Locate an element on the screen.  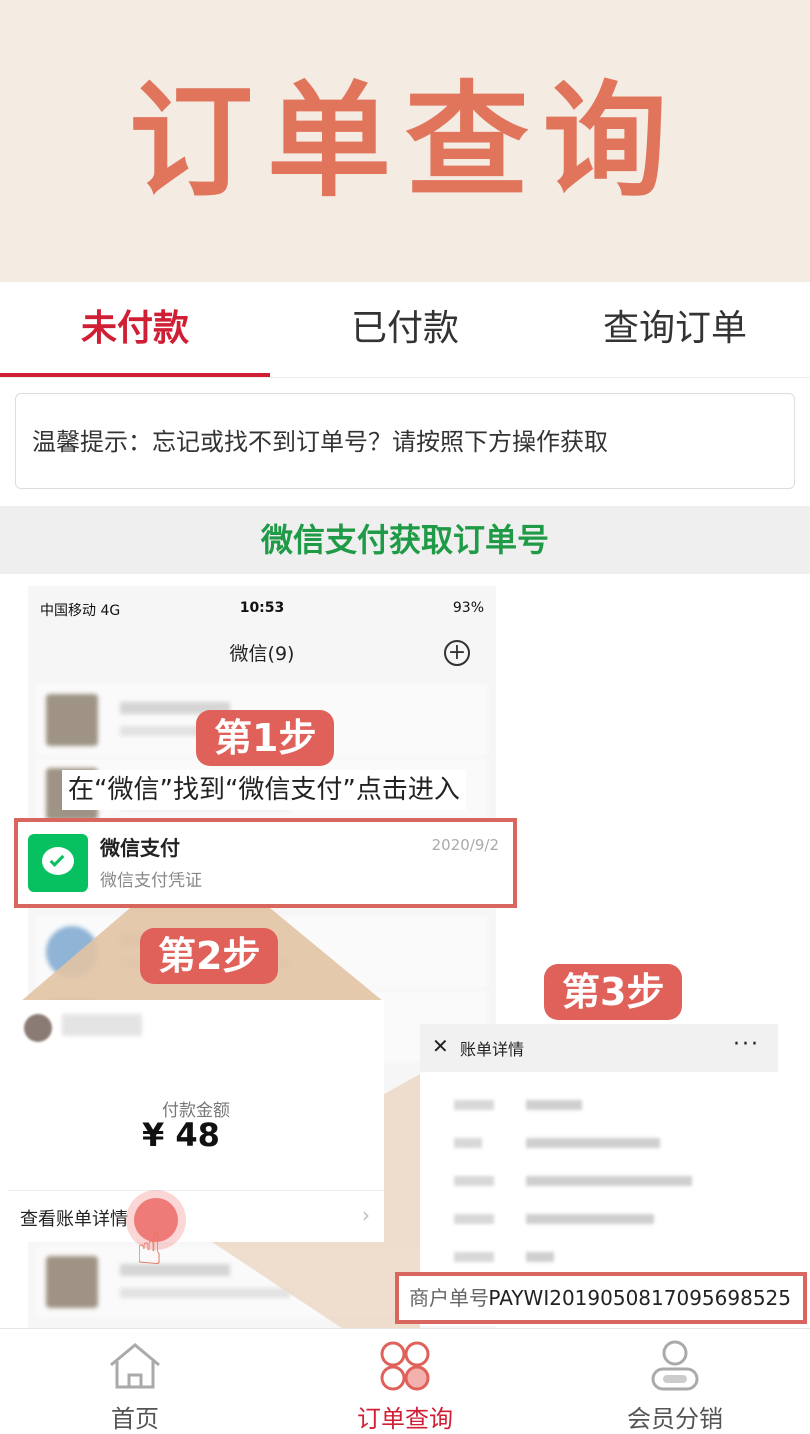
payment-detail-card: 付款金额 ¥ 48 查看账单详情 › is located at coordinates (196, 1121).